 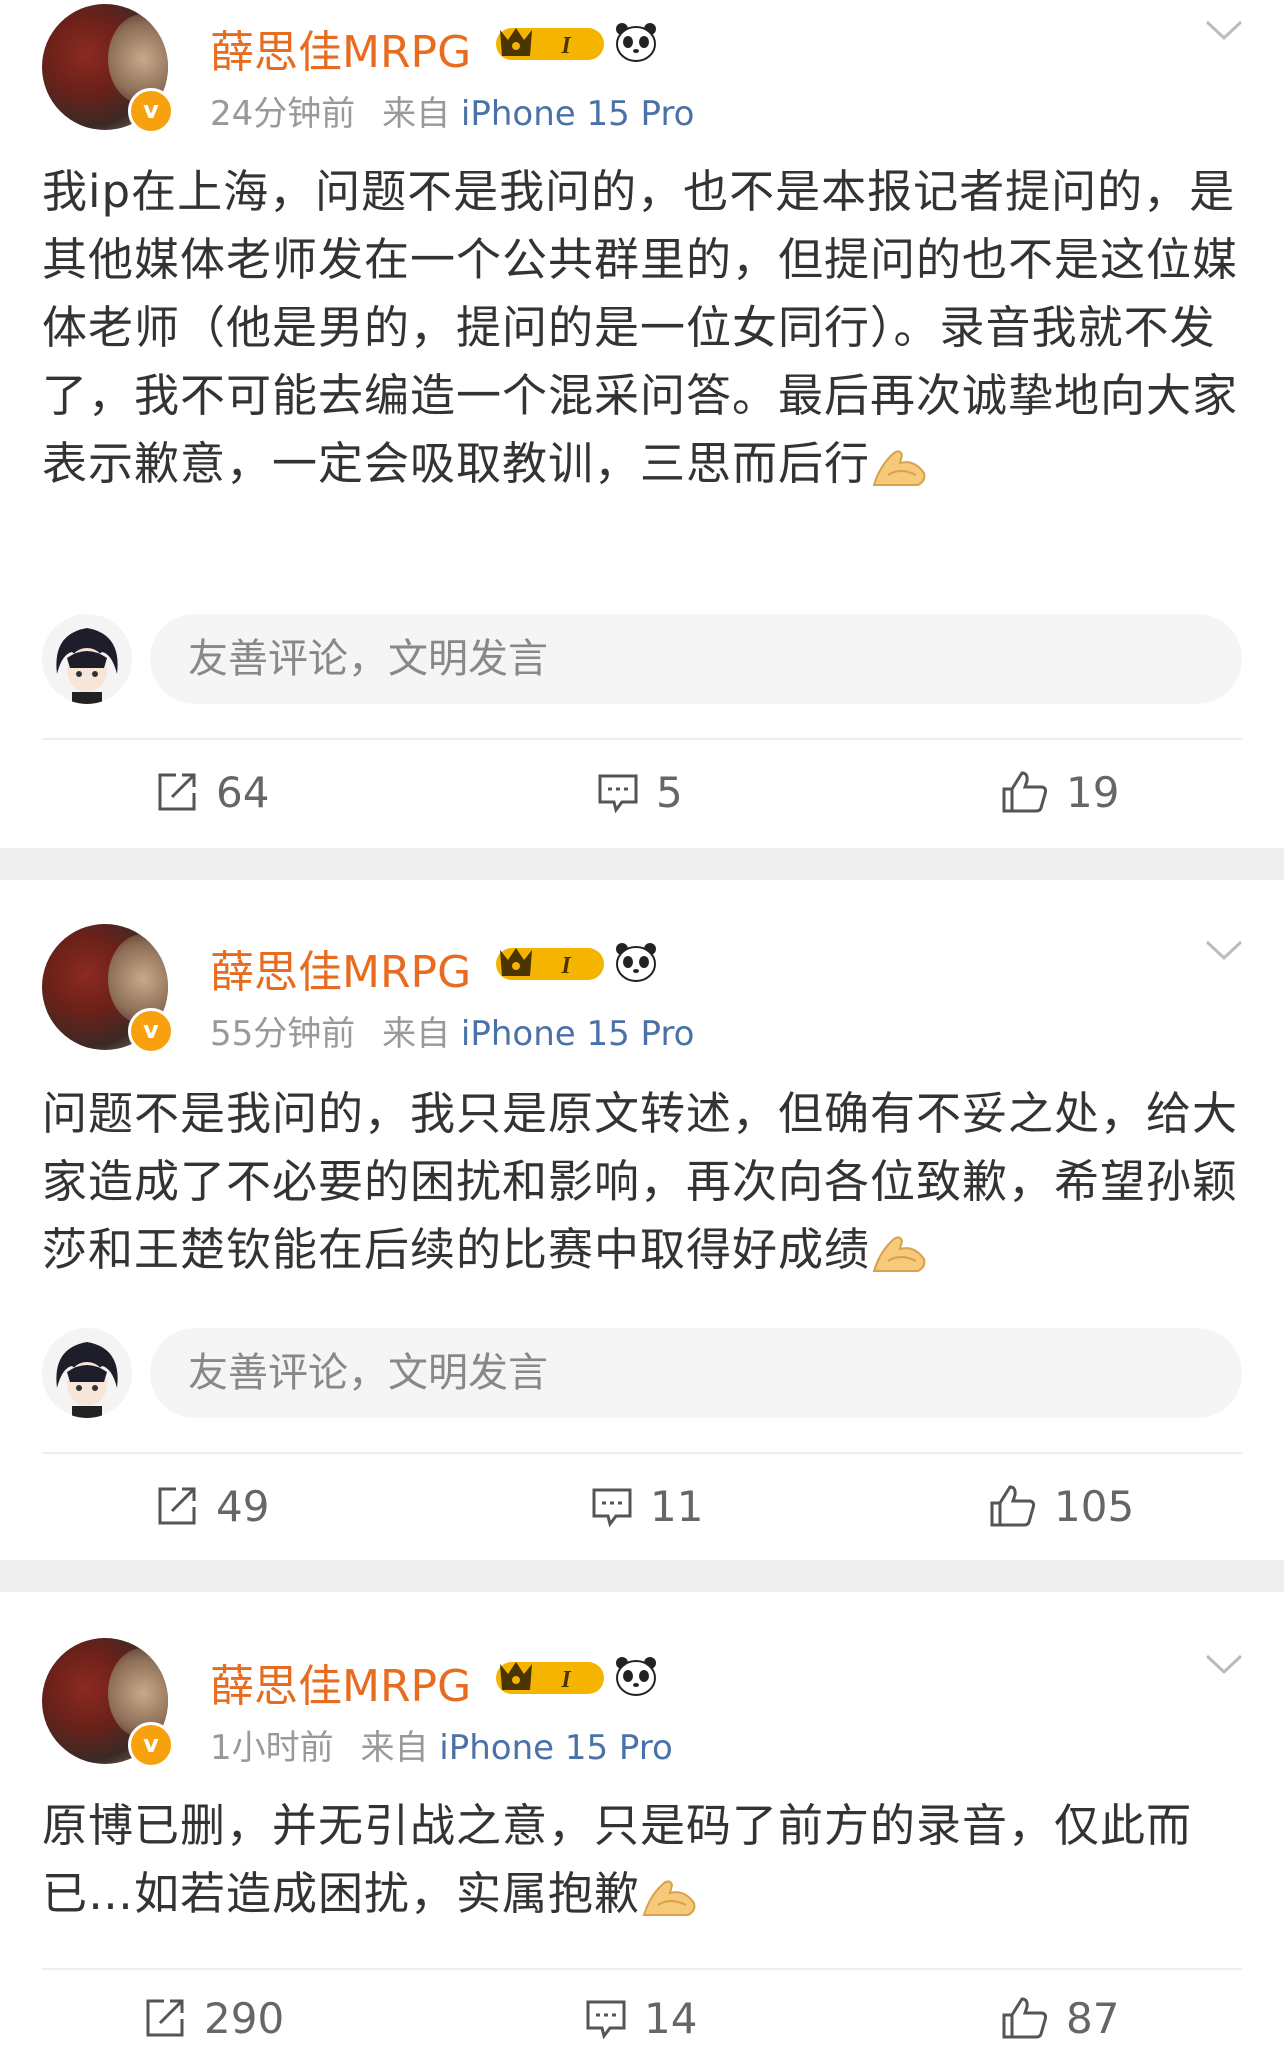 I want to click on like-button: 105, so click(x=1061, y=1506).